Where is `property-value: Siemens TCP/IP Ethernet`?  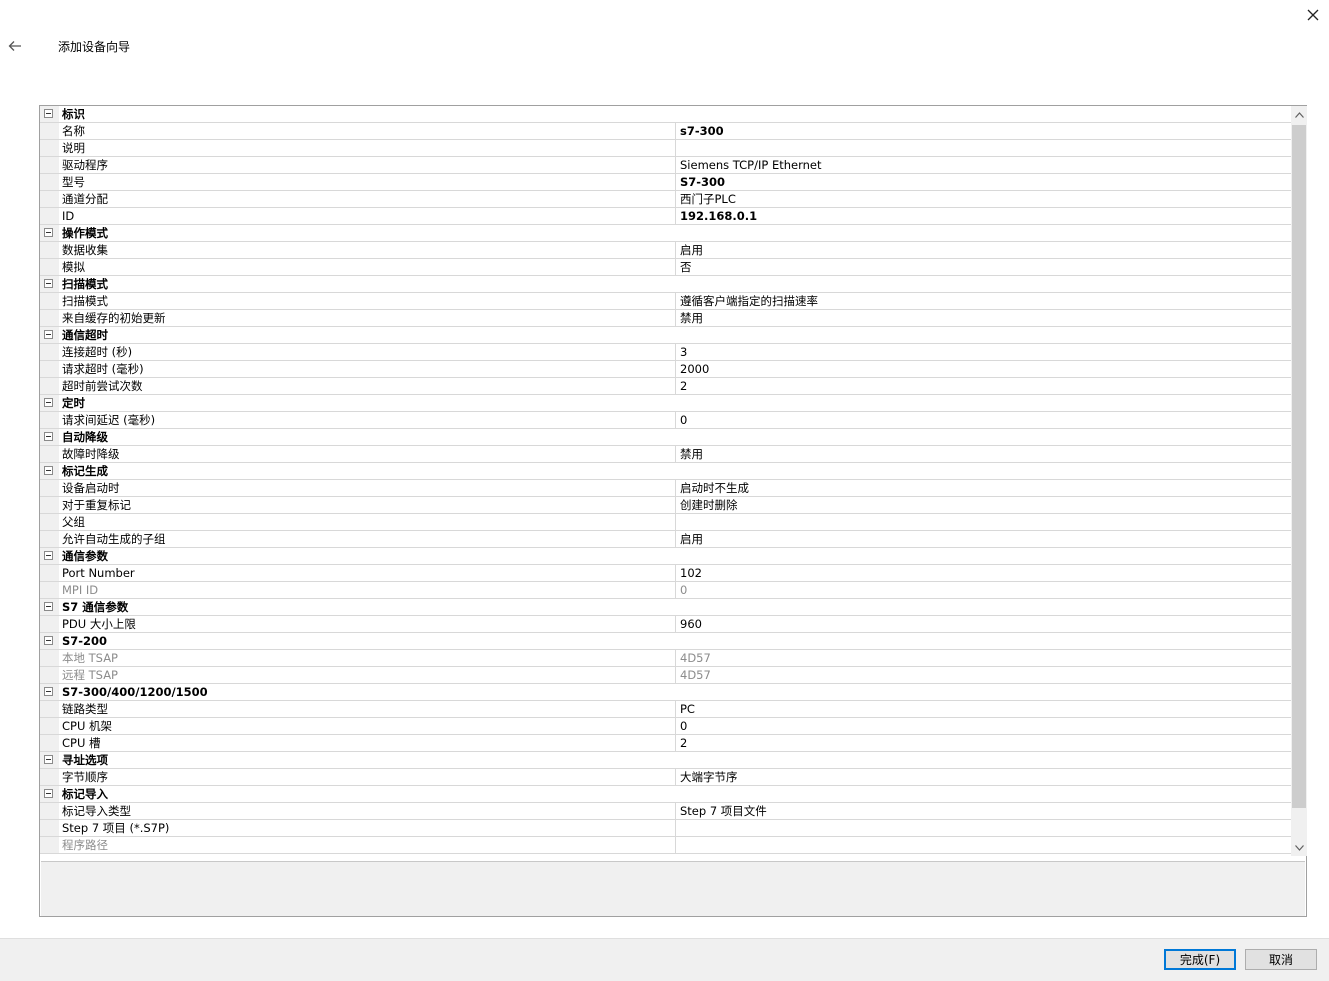
property-value: Siemens TCP/IP Ethernet is located at coordinates (983, 165).